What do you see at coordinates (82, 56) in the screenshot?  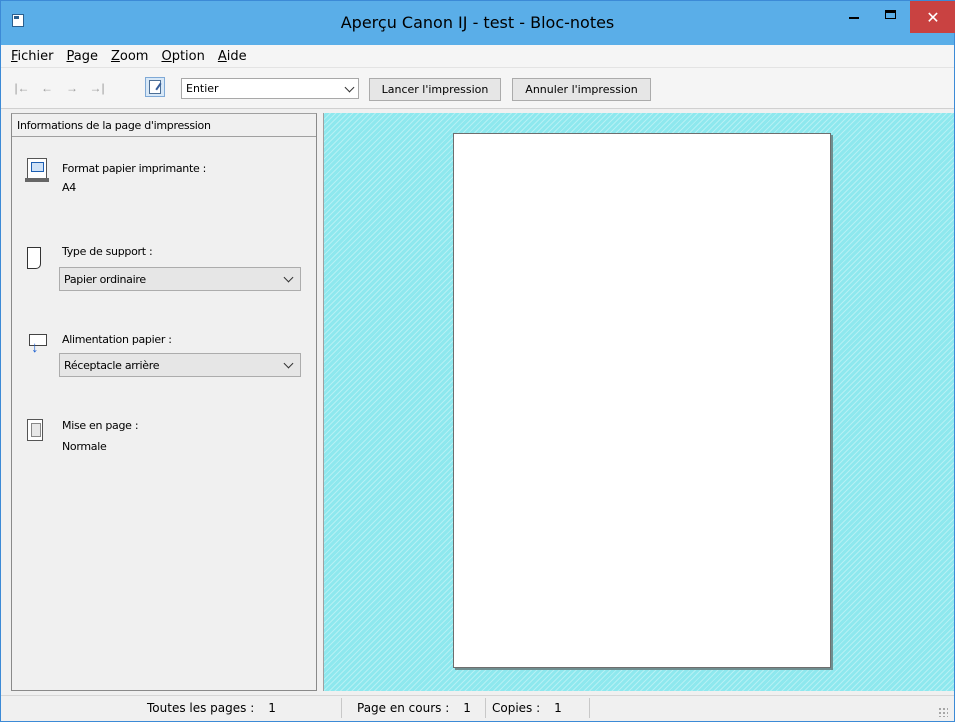 I see `menu-page: Page` at bounding box center [82, 56].